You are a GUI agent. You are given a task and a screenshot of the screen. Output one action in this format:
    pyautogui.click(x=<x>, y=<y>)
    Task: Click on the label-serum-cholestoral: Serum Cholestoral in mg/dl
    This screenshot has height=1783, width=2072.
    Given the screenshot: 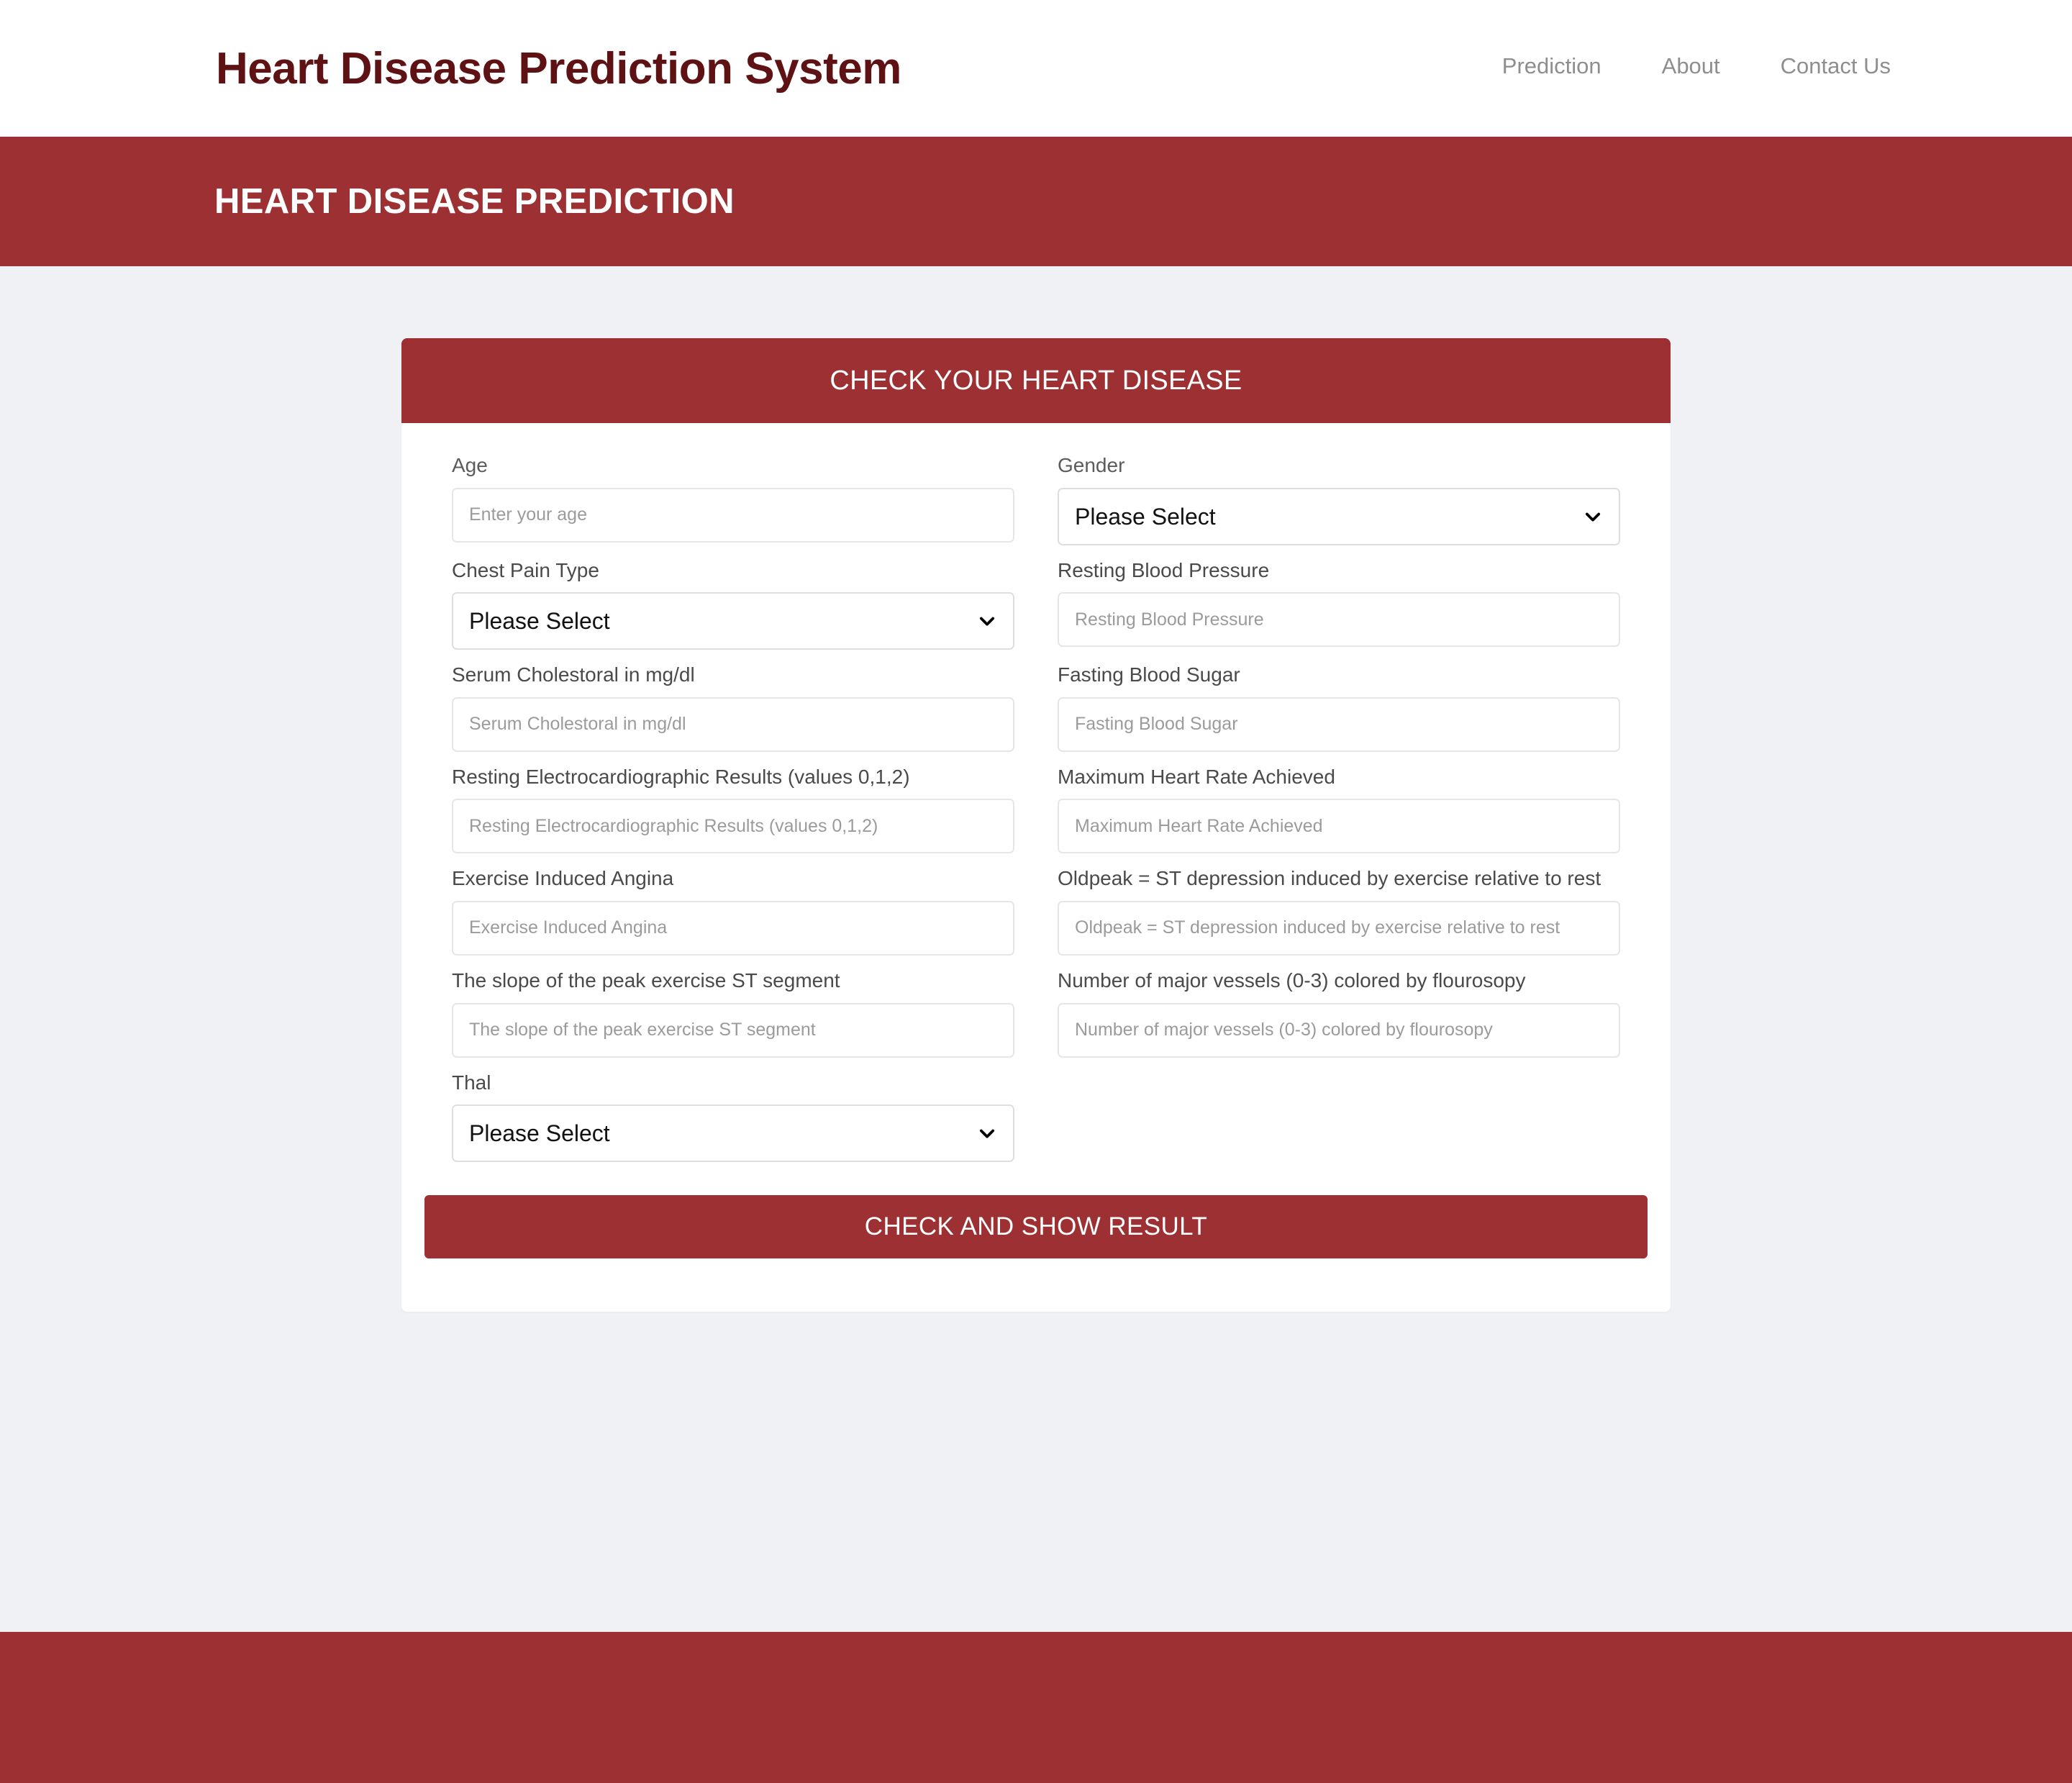 What is the action you would take?
    pyautogui.click(x=573, y=674)
    